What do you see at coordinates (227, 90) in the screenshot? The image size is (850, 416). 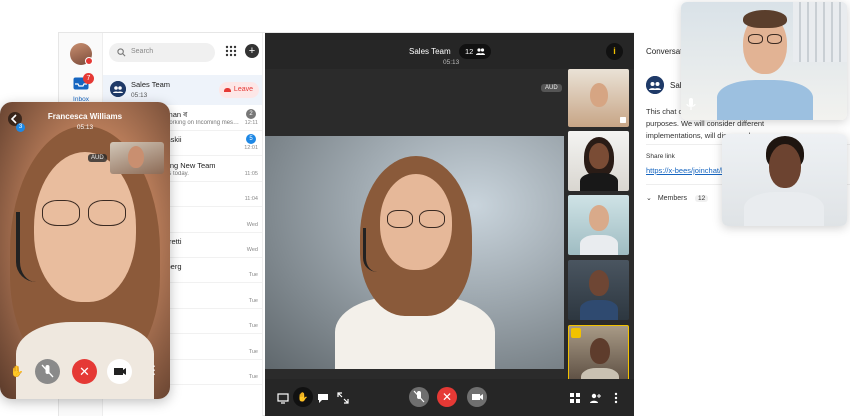 I see `phone-hangup-icon` at bounding box center [227, 90].